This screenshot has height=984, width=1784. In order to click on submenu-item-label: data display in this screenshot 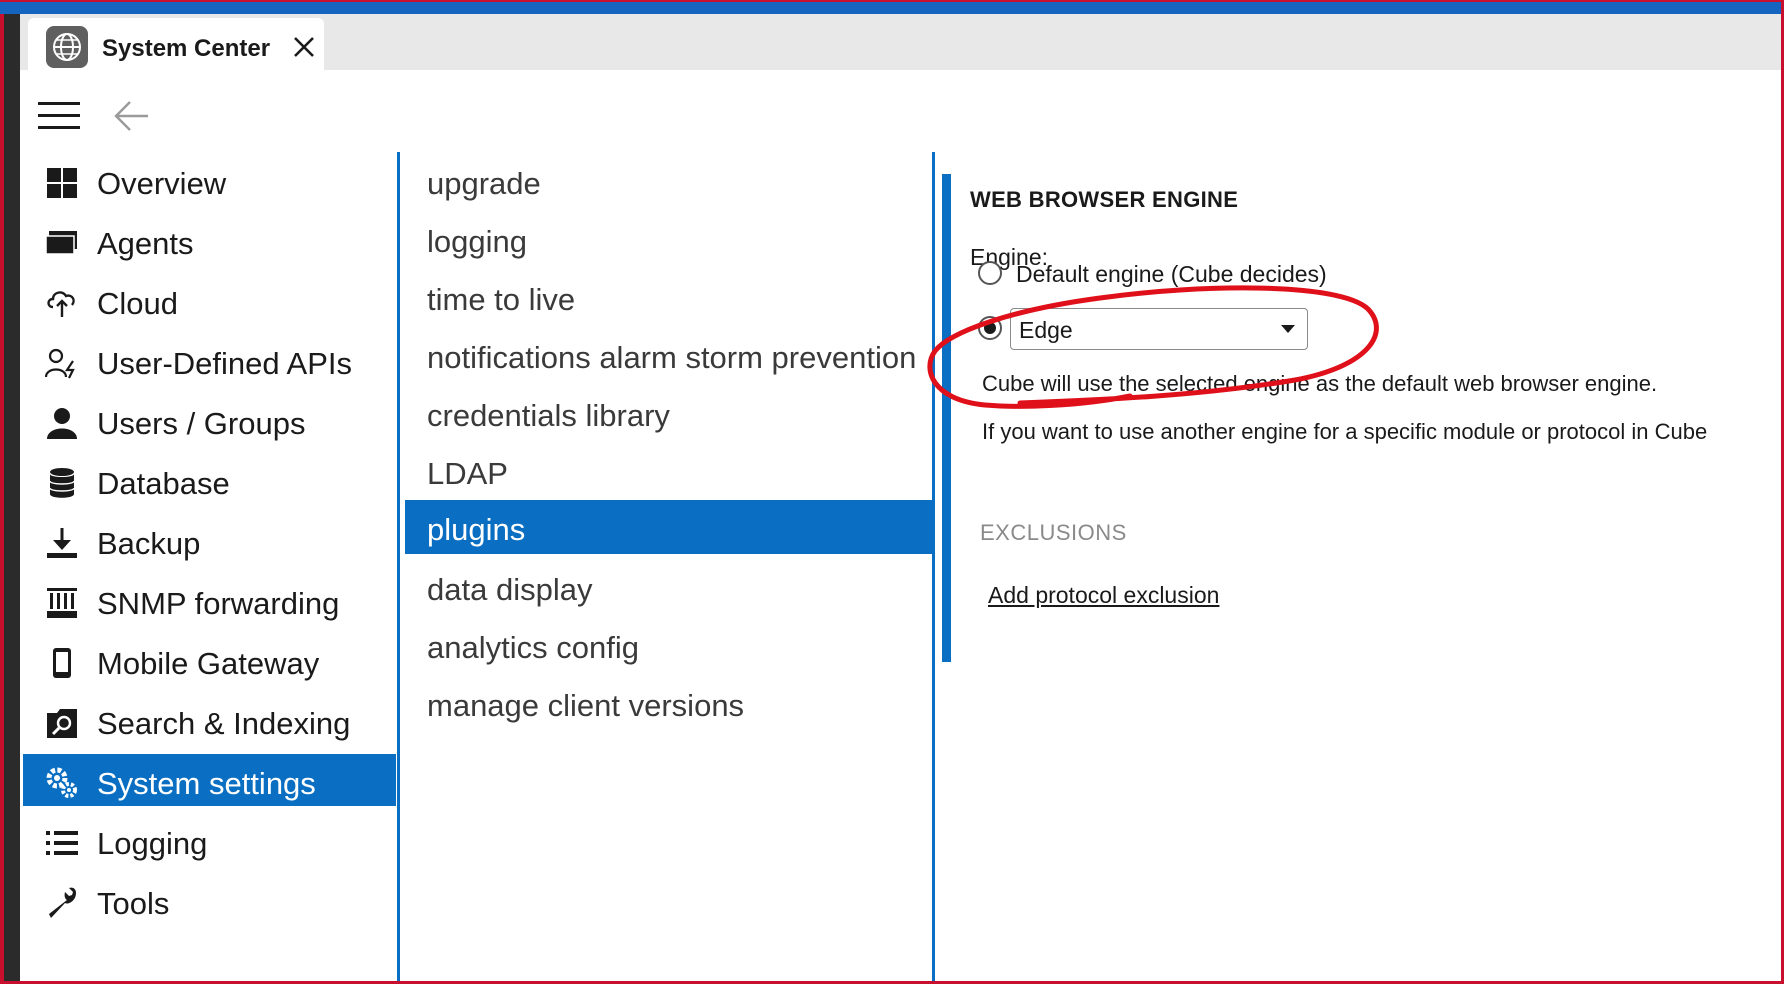, I will do `click(510, 589)`.